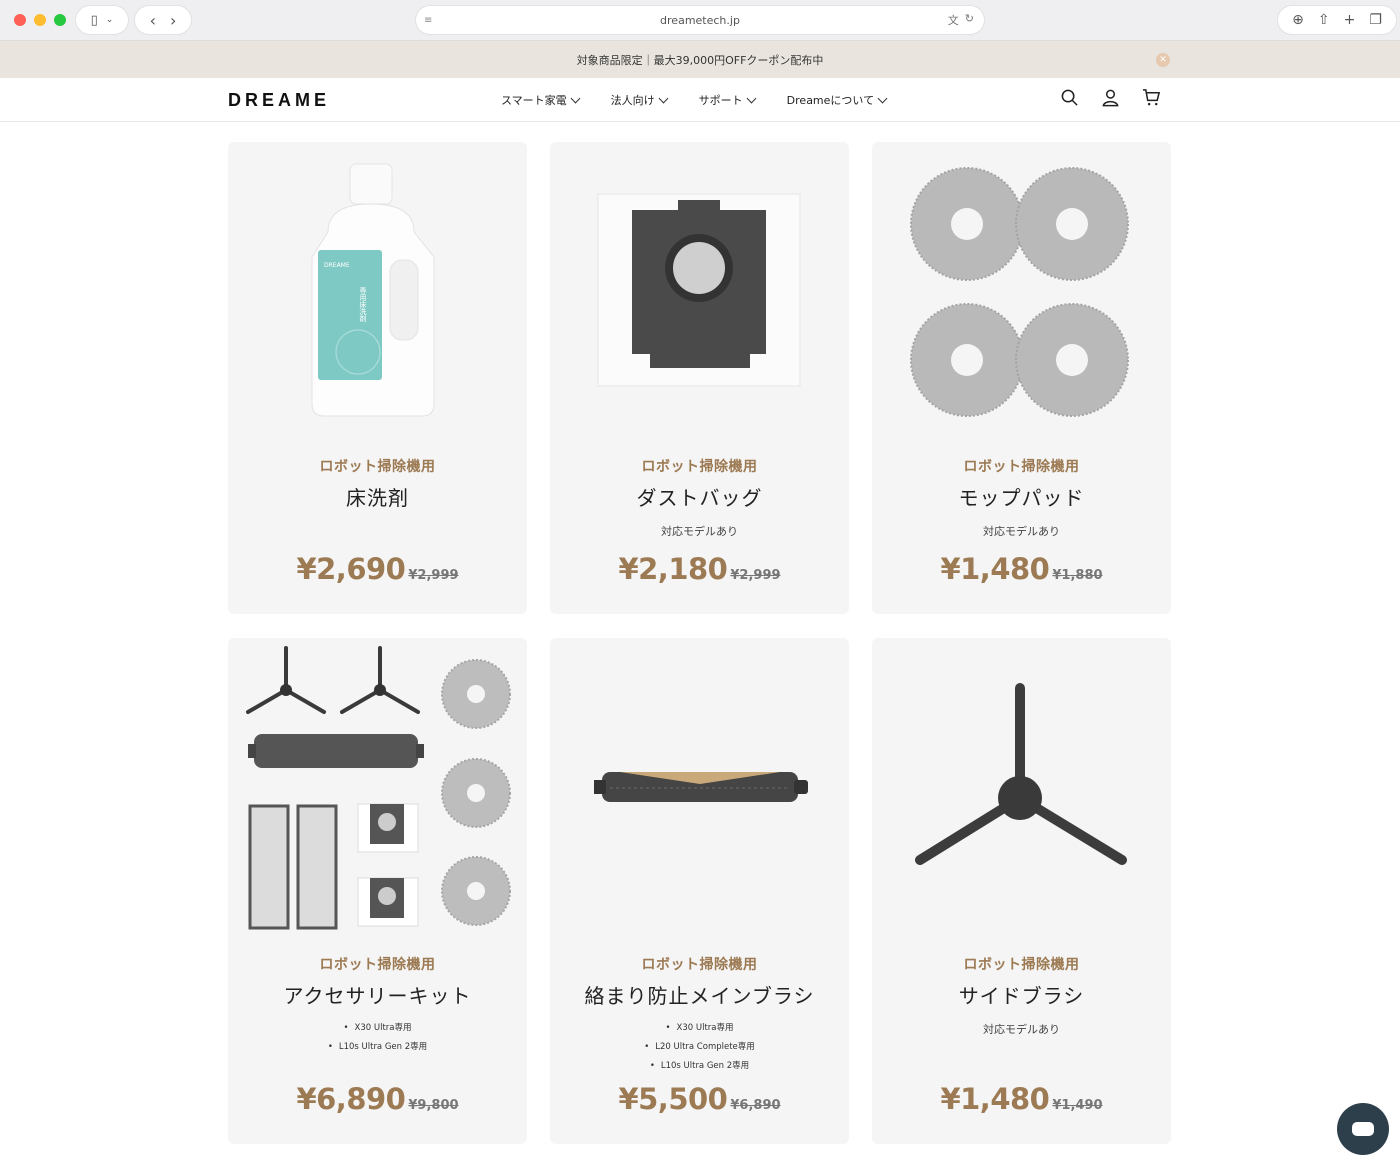 Image resolution: width=1400 pixels, height=1167 pixels. I want to click on history-nav: ‹ ›, so click(163, 20).